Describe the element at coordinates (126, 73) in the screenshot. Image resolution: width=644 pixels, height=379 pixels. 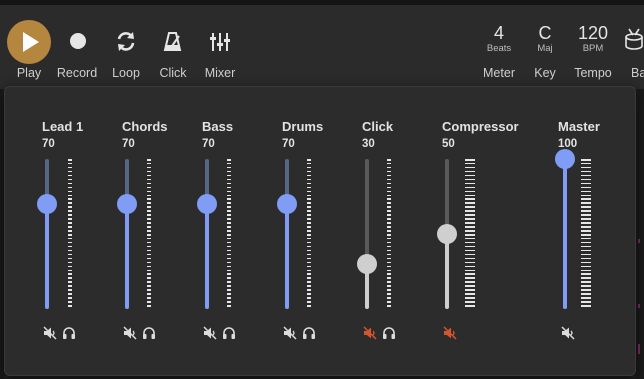
I see `loop-label: Loop` at that location.